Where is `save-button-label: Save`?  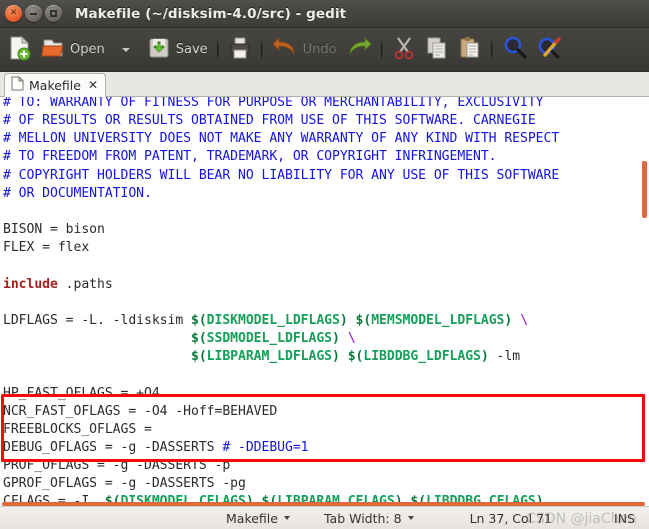
save-button-label: Save is located at coordinates (191, 49).